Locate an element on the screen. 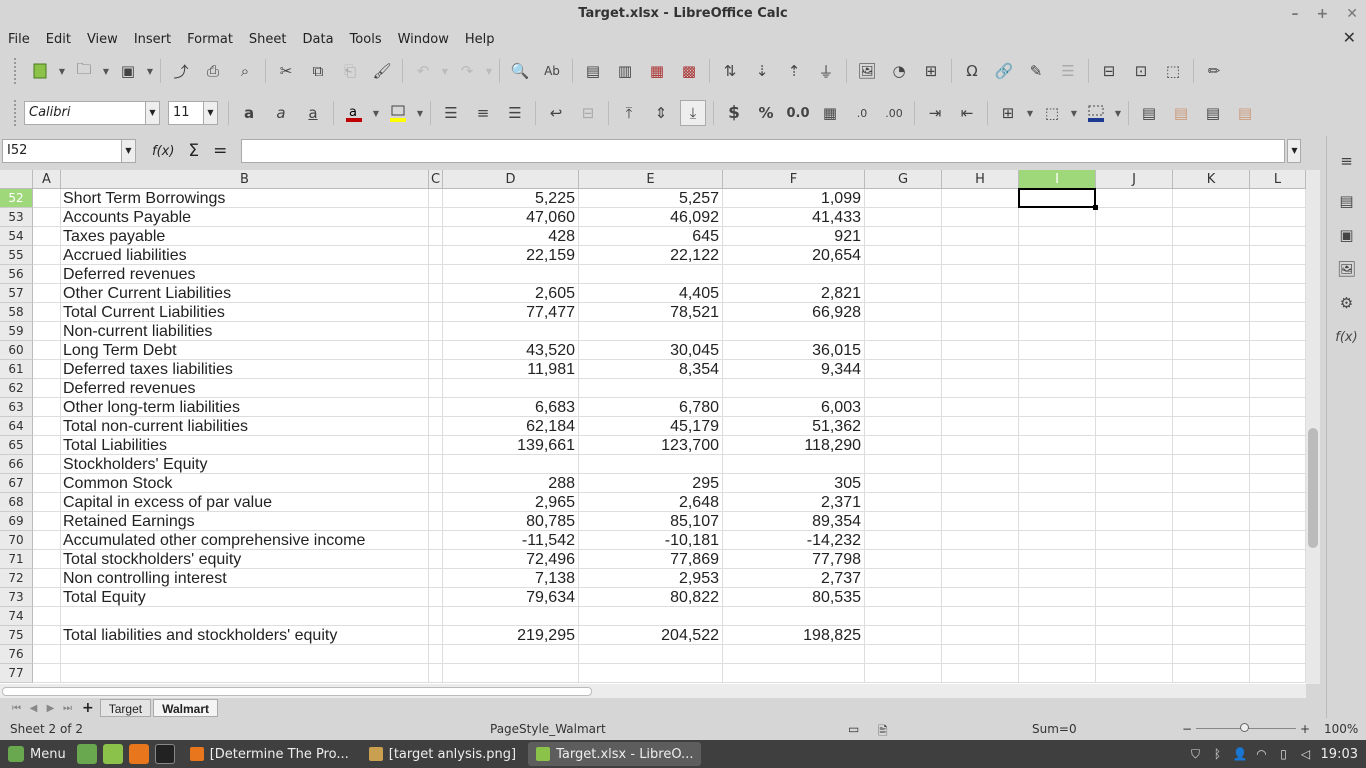  row-header: 72 is located at coordinates (16, 578).